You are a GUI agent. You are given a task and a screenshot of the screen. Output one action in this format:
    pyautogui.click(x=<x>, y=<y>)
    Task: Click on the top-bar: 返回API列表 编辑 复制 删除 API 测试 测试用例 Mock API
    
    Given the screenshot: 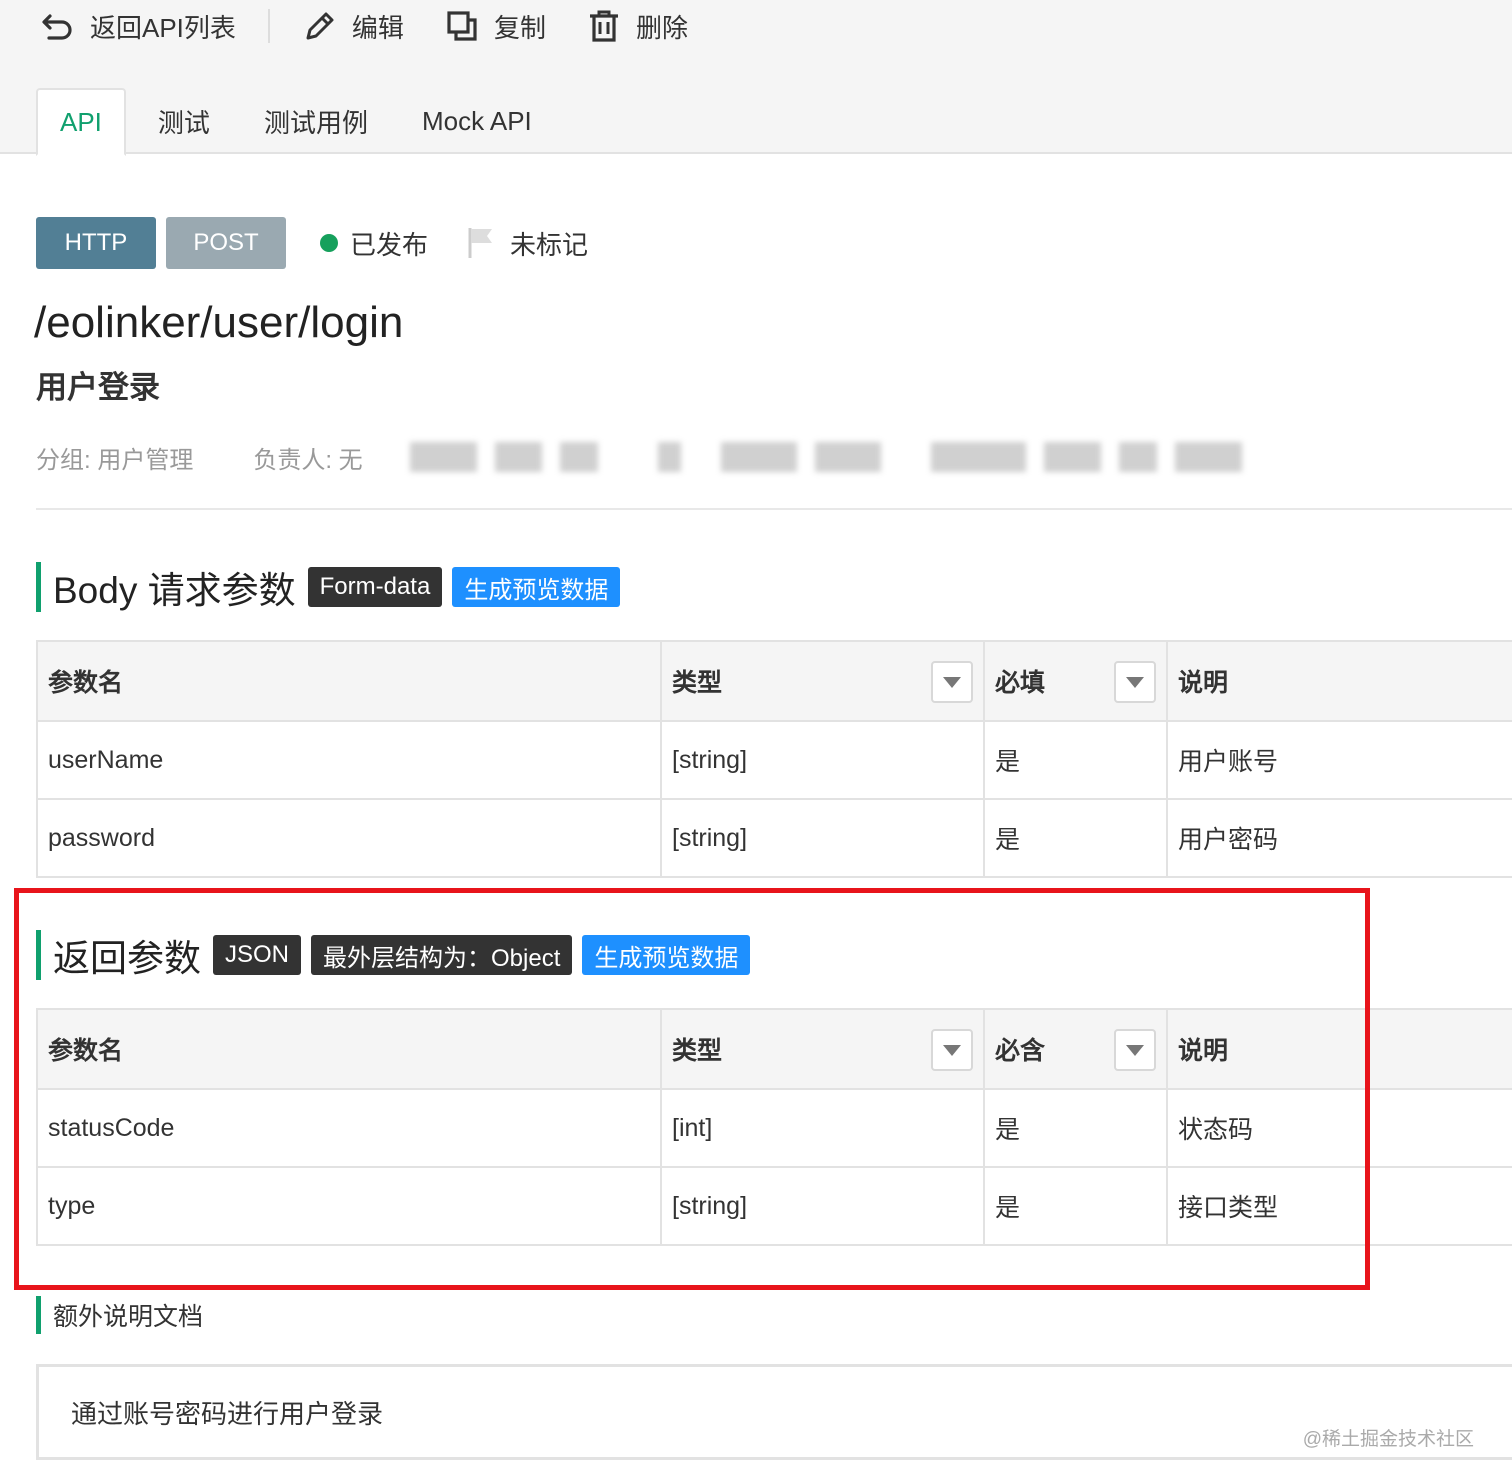 What is the action you would take?
    pyautogui.click(x=756, y=78)
    